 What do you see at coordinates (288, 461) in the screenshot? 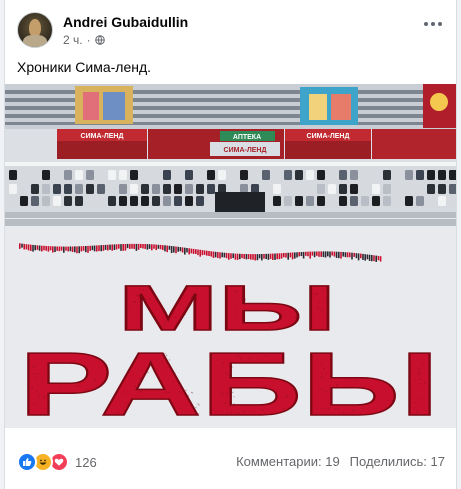
I see `comments-count: Комментарии: 19` at bounding box center [288, 461].